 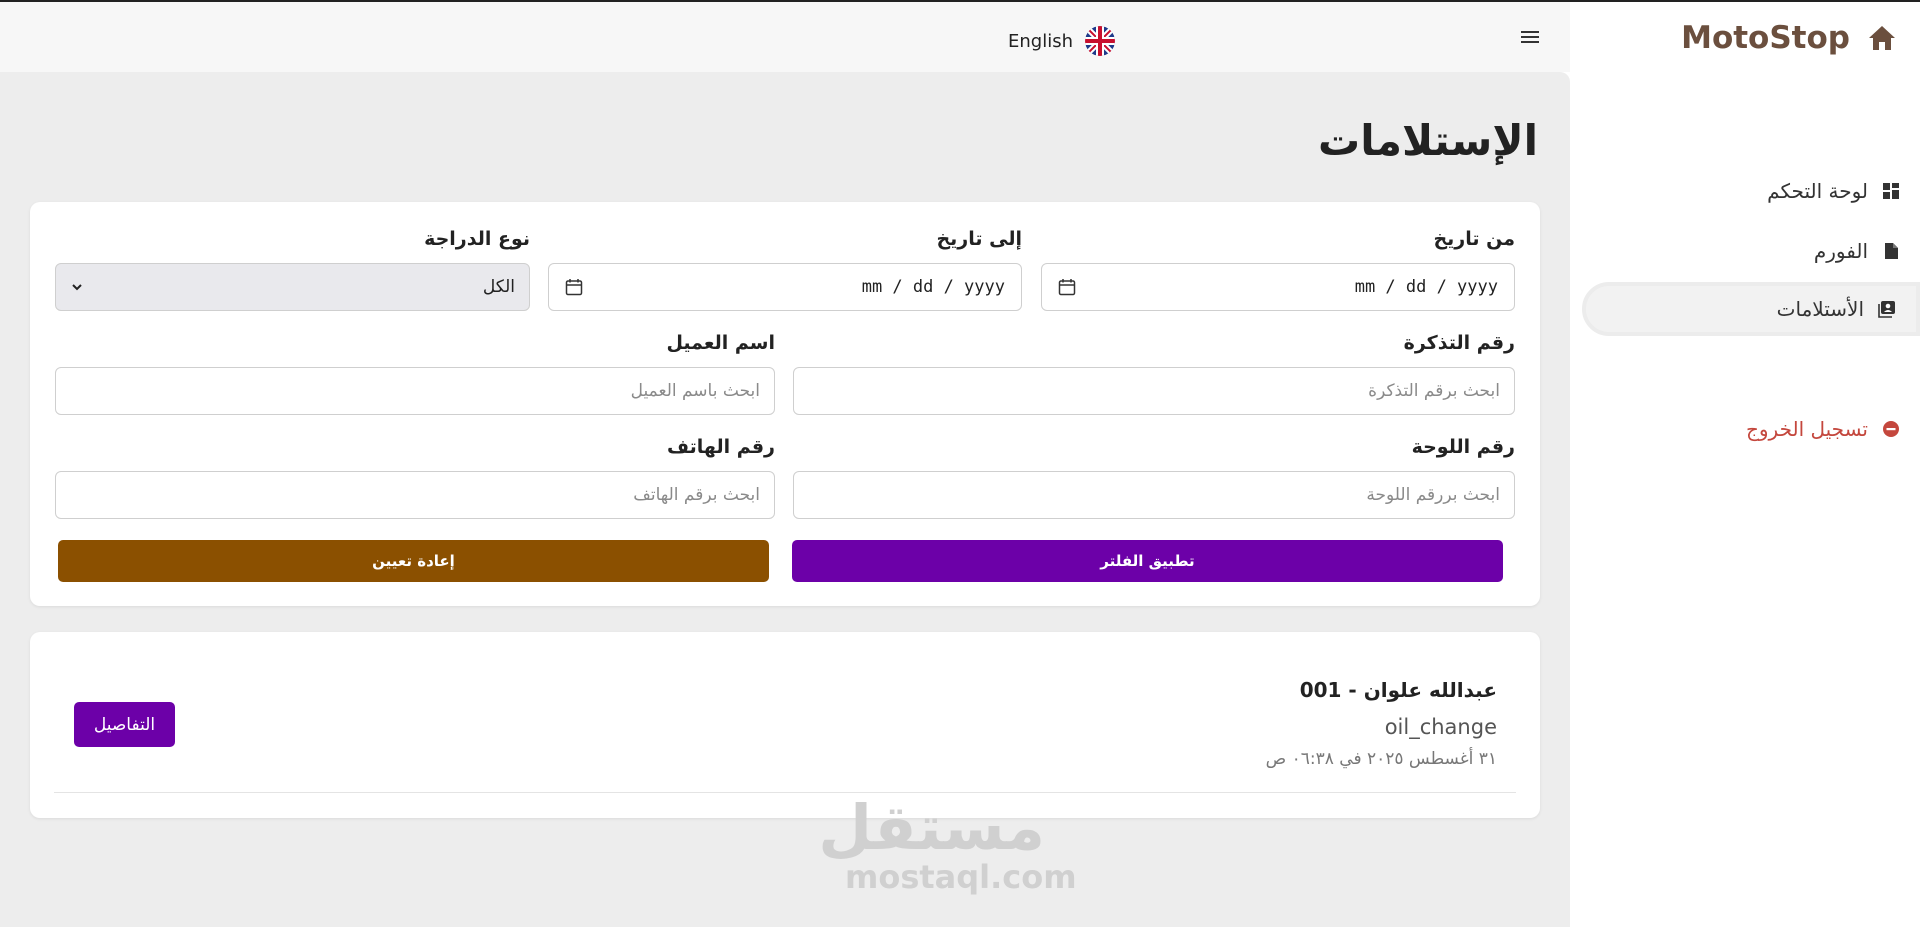 I want to click on sidebar-item-label: الأستلامات, so click(x=1820, y=309).